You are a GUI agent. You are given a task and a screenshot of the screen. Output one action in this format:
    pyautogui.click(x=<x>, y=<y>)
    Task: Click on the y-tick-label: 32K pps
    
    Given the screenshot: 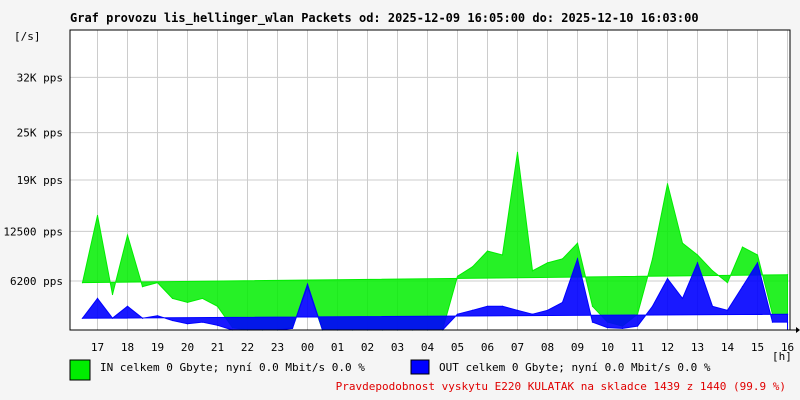 What is the action you would take?
    pyautogui.click(x=40, y=77)
    